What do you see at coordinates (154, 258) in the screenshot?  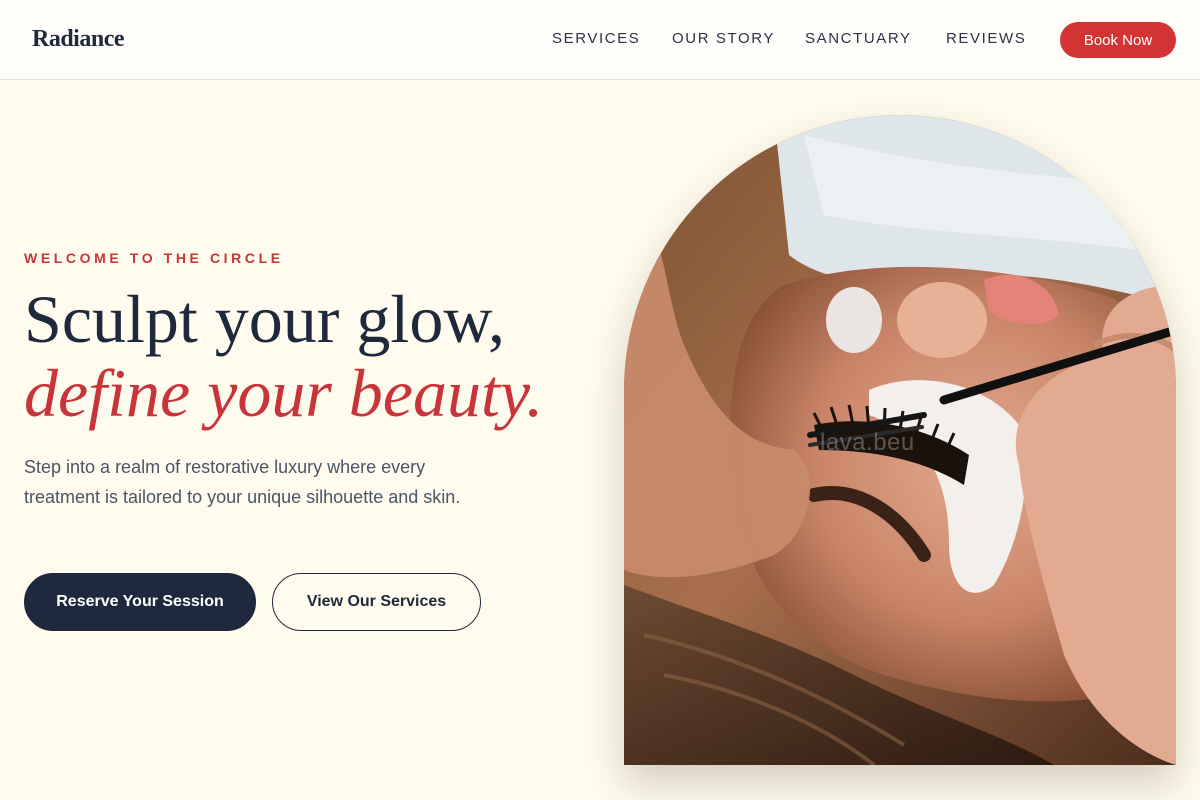 I see `hero-eyebrow: WELCOME TO THE CIRCLE` at bounding box center [154, 258].